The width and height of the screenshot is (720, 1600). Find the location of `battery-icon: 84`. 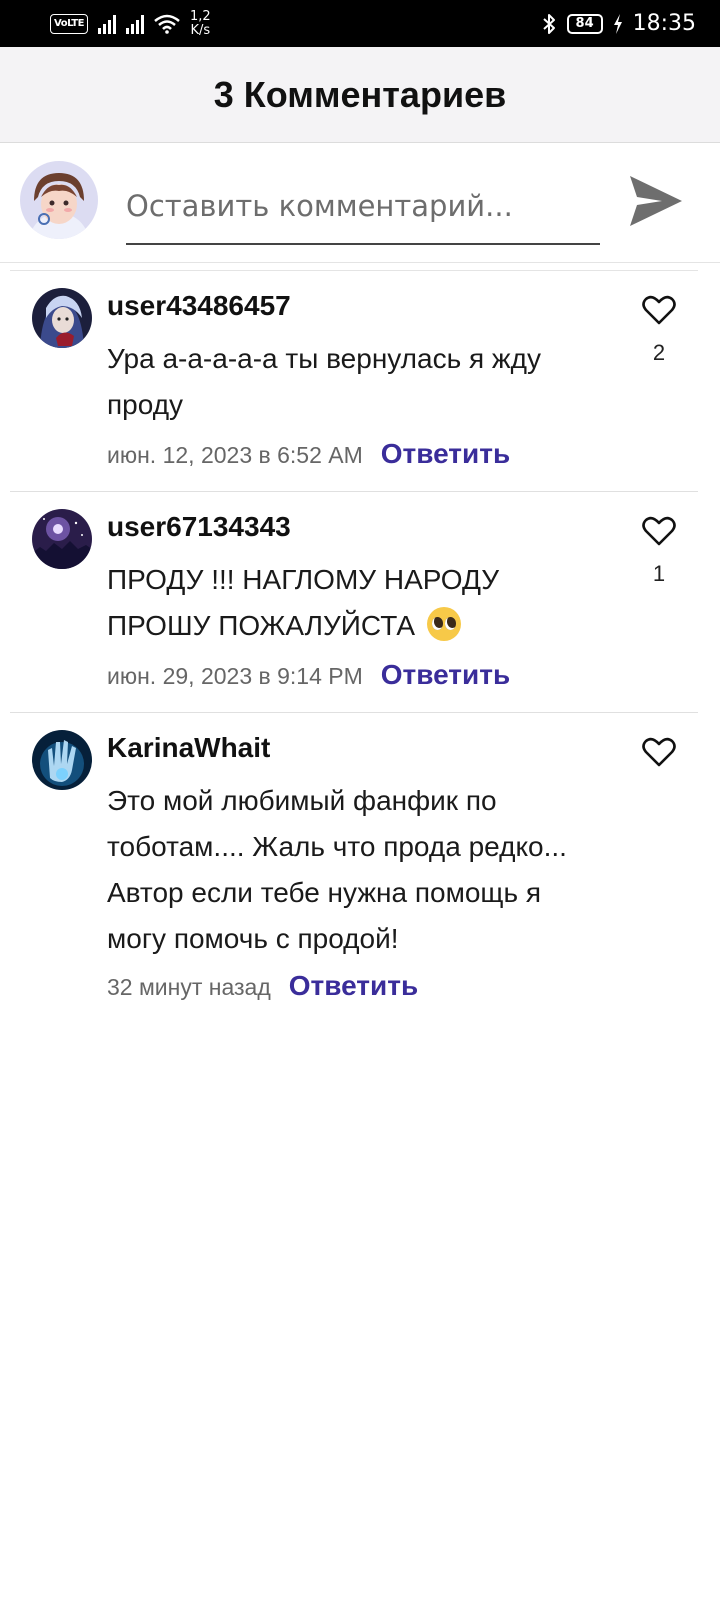

battery-icon: 84 is located at coordinates (584, 23).